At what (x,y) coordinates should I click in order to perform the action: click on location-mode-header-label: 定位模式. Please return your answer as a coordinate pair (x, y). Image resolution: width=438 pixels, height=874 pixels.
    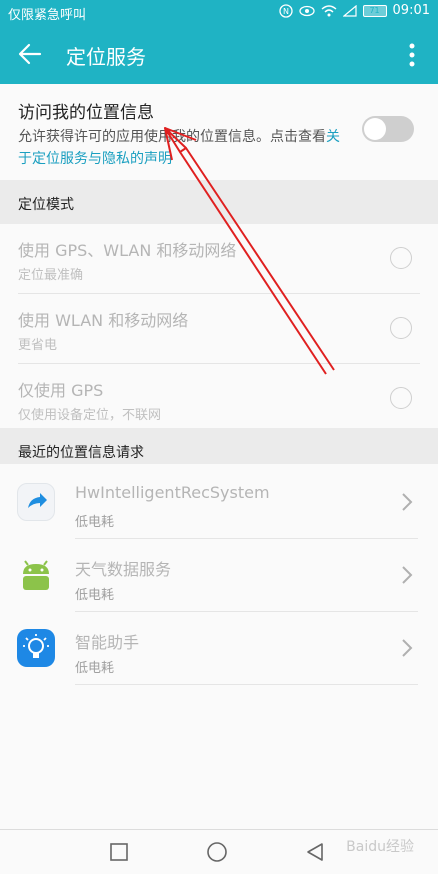
    Looking at the image, I should click on (46, 205).